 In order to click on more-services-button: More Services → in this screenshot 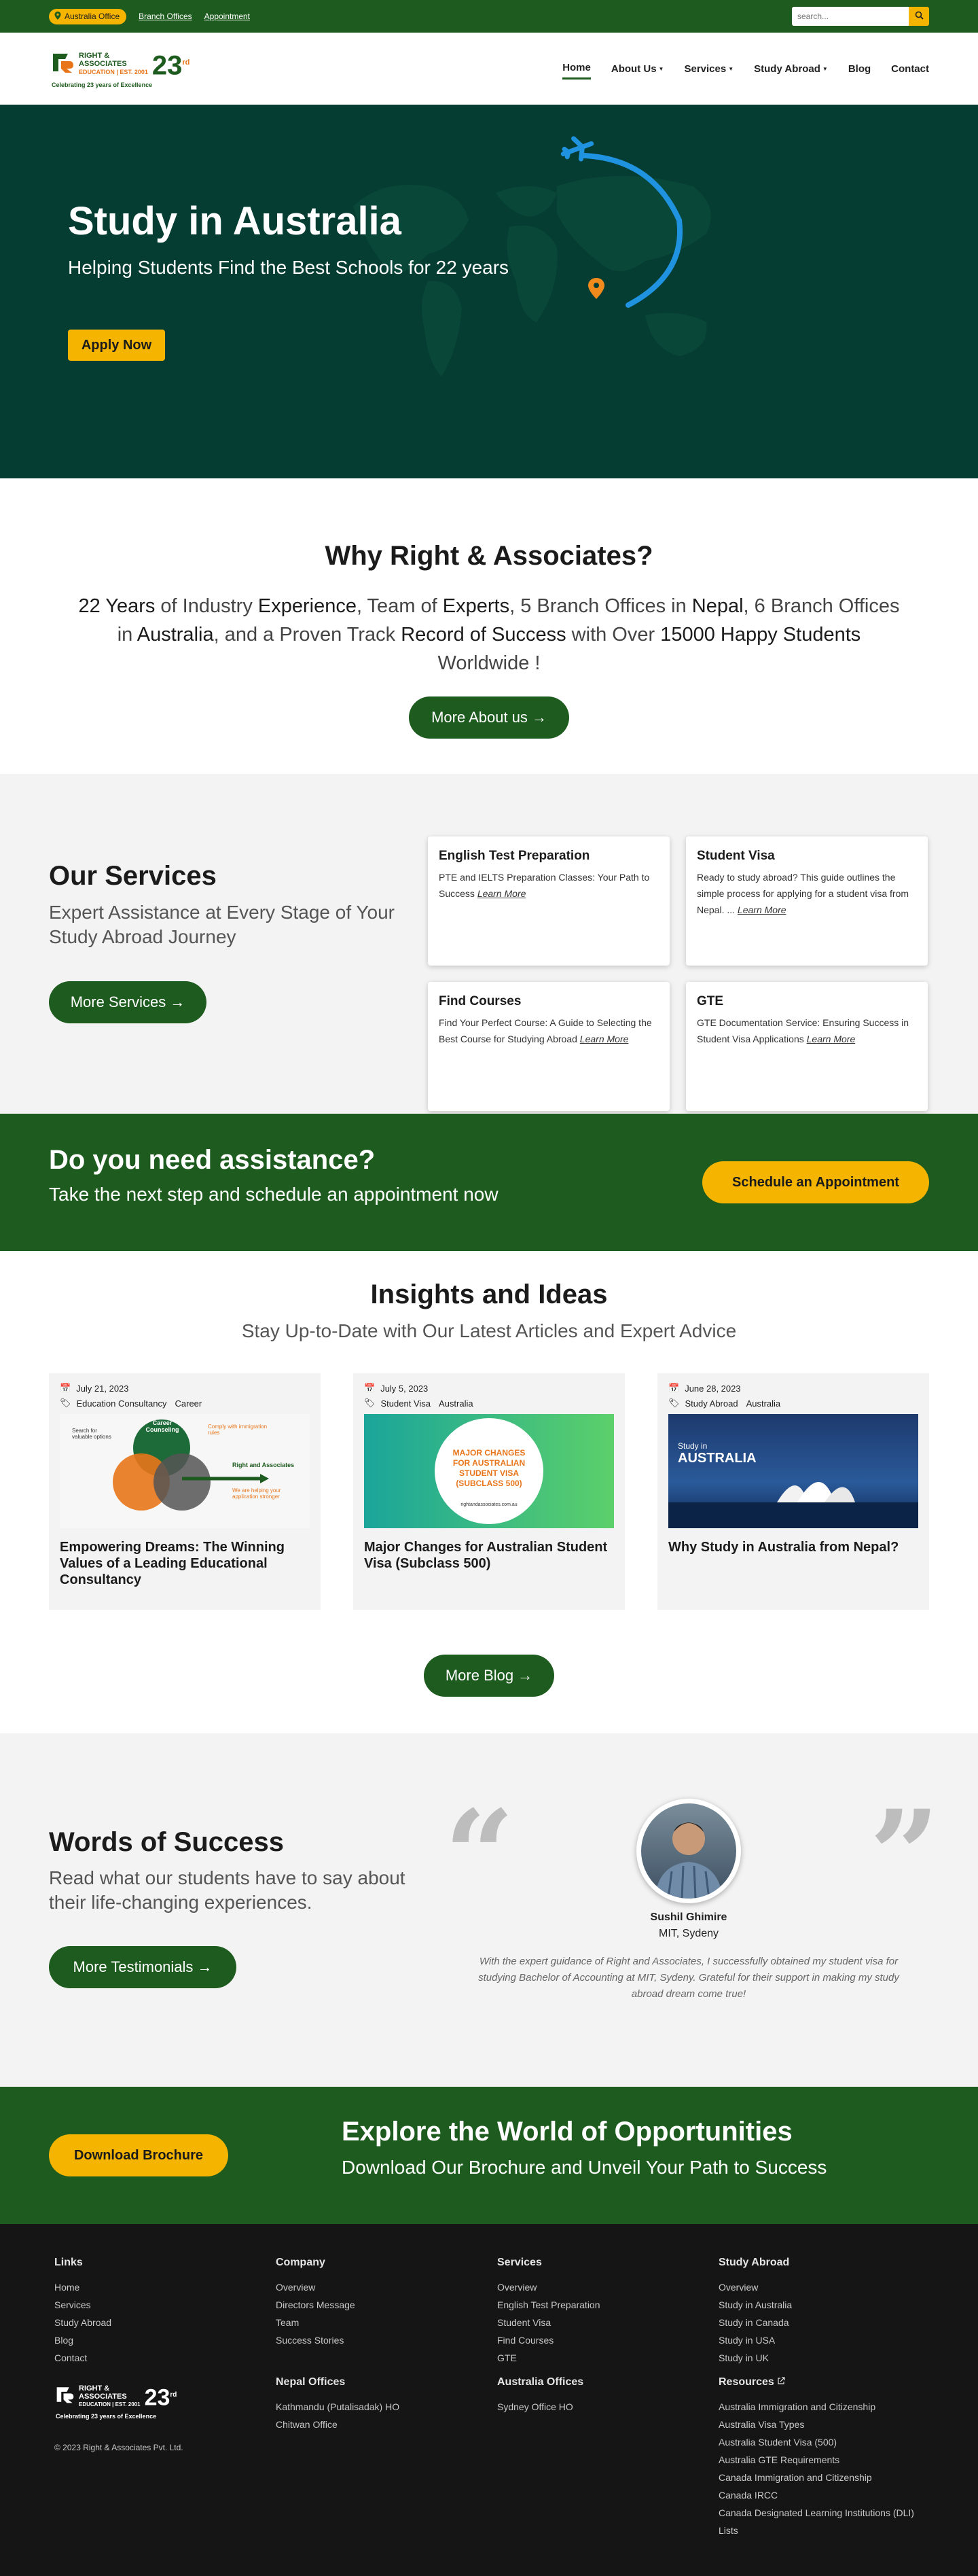, I will do `click(127, 1002)`.